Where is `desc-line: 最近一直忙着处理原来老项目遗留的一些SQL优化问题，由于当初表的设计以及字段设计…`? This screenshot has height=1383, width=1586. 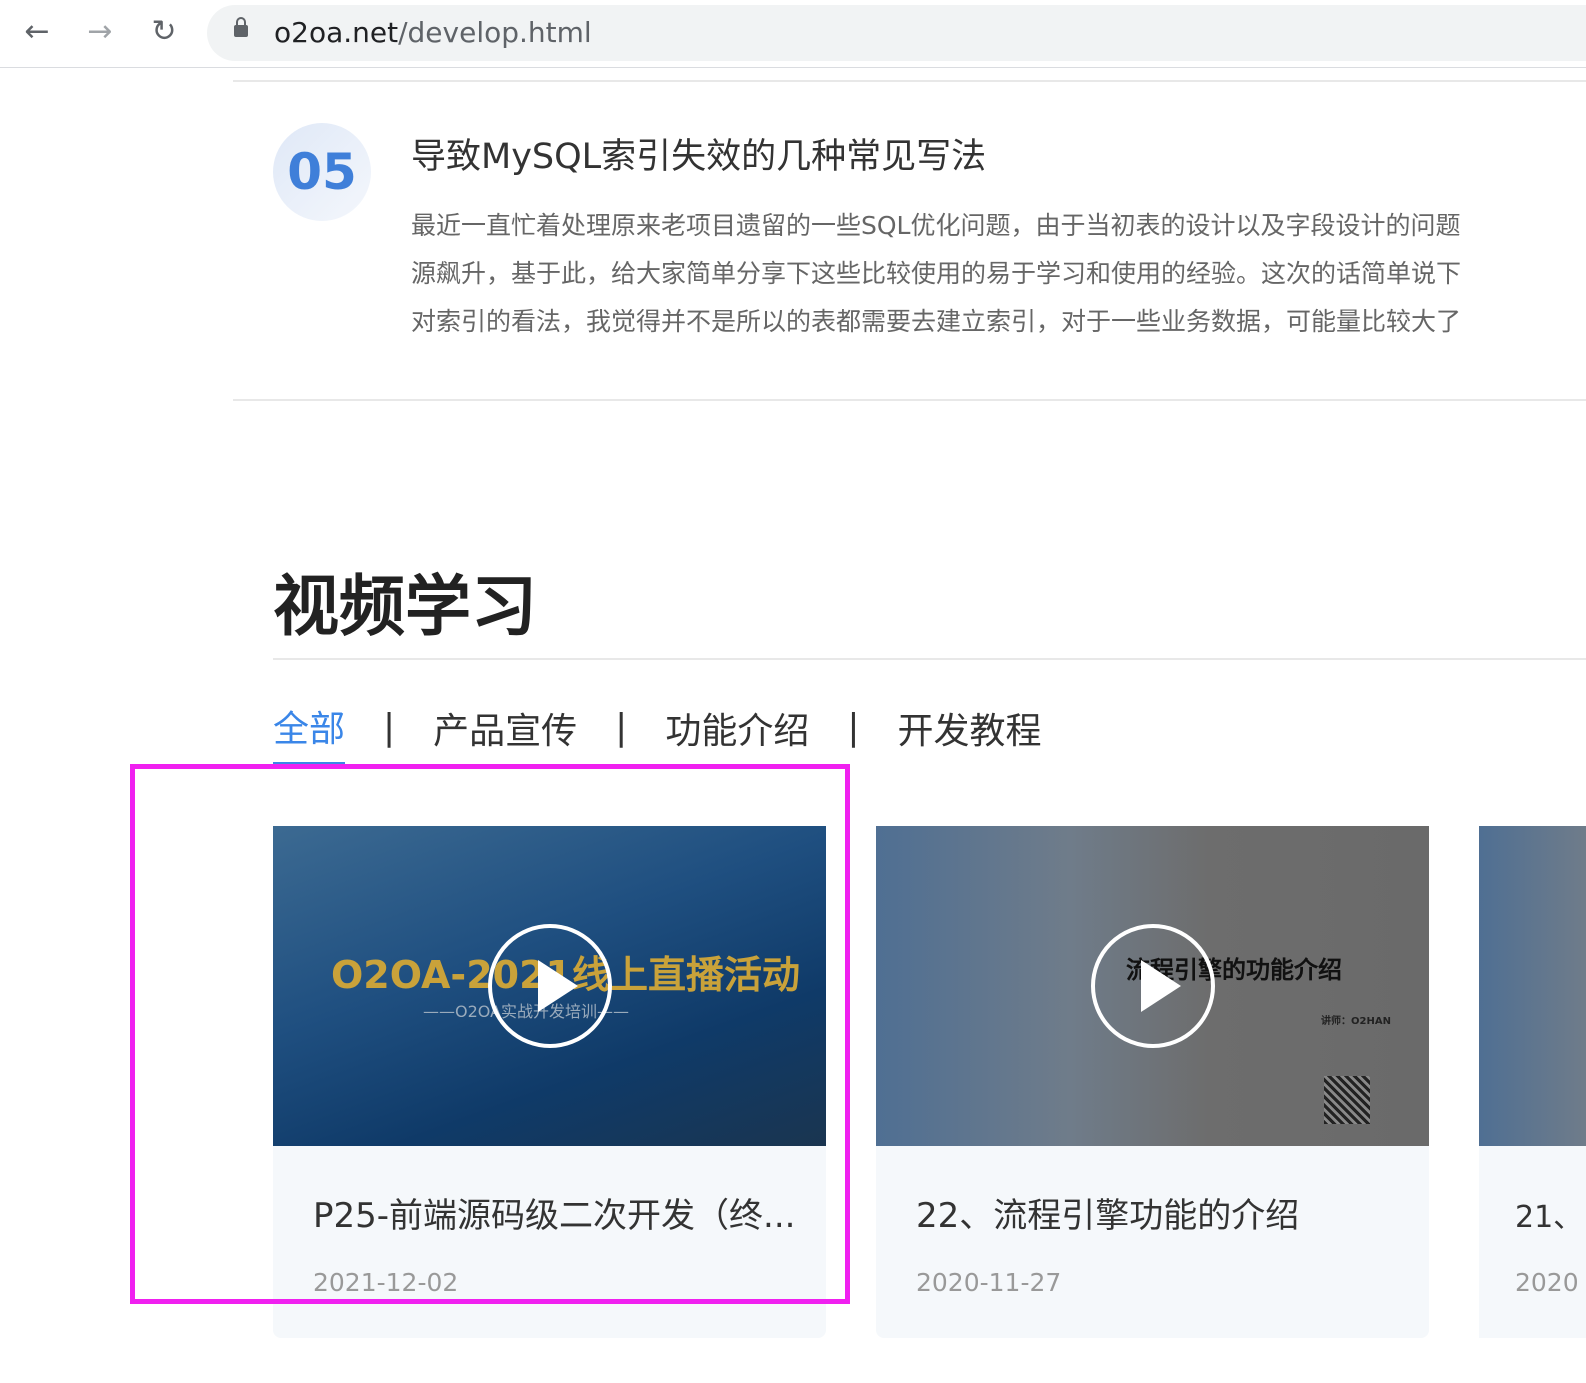 desc-line: 最近一直忙着处理原来老项目遗留的一些SQL优化问题，由于当初表的设计以及字段设计… is located at coordinates (936, 225).